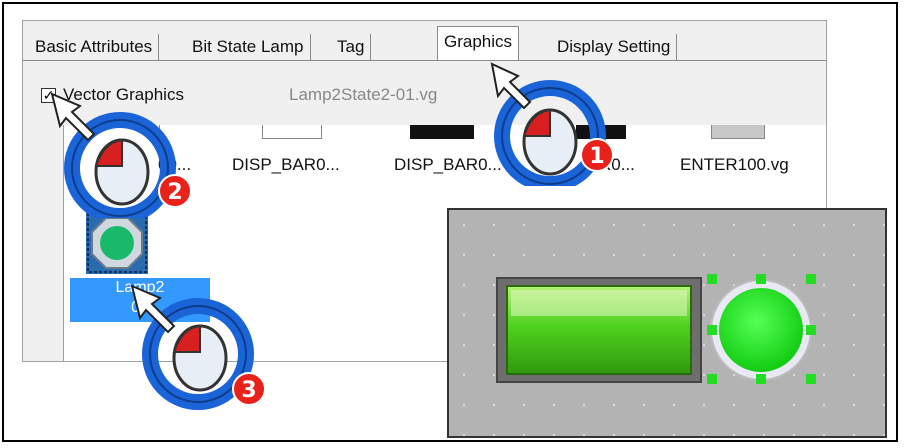  I want to click on tab-basic-attributes: Basic Attributes, so click(94, 47).